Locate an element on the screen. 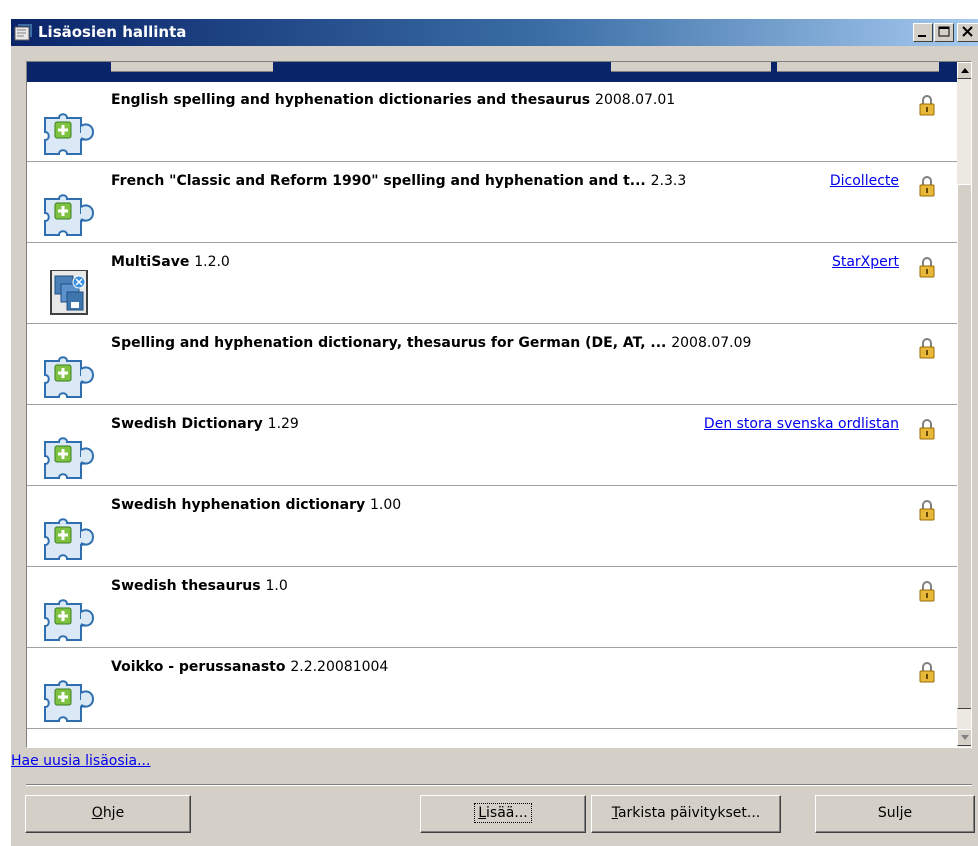 The width and height of the screenshot is (978, 846). extension-name: Swedish thesaurus 1.0 is located at coordinates (199, 586).